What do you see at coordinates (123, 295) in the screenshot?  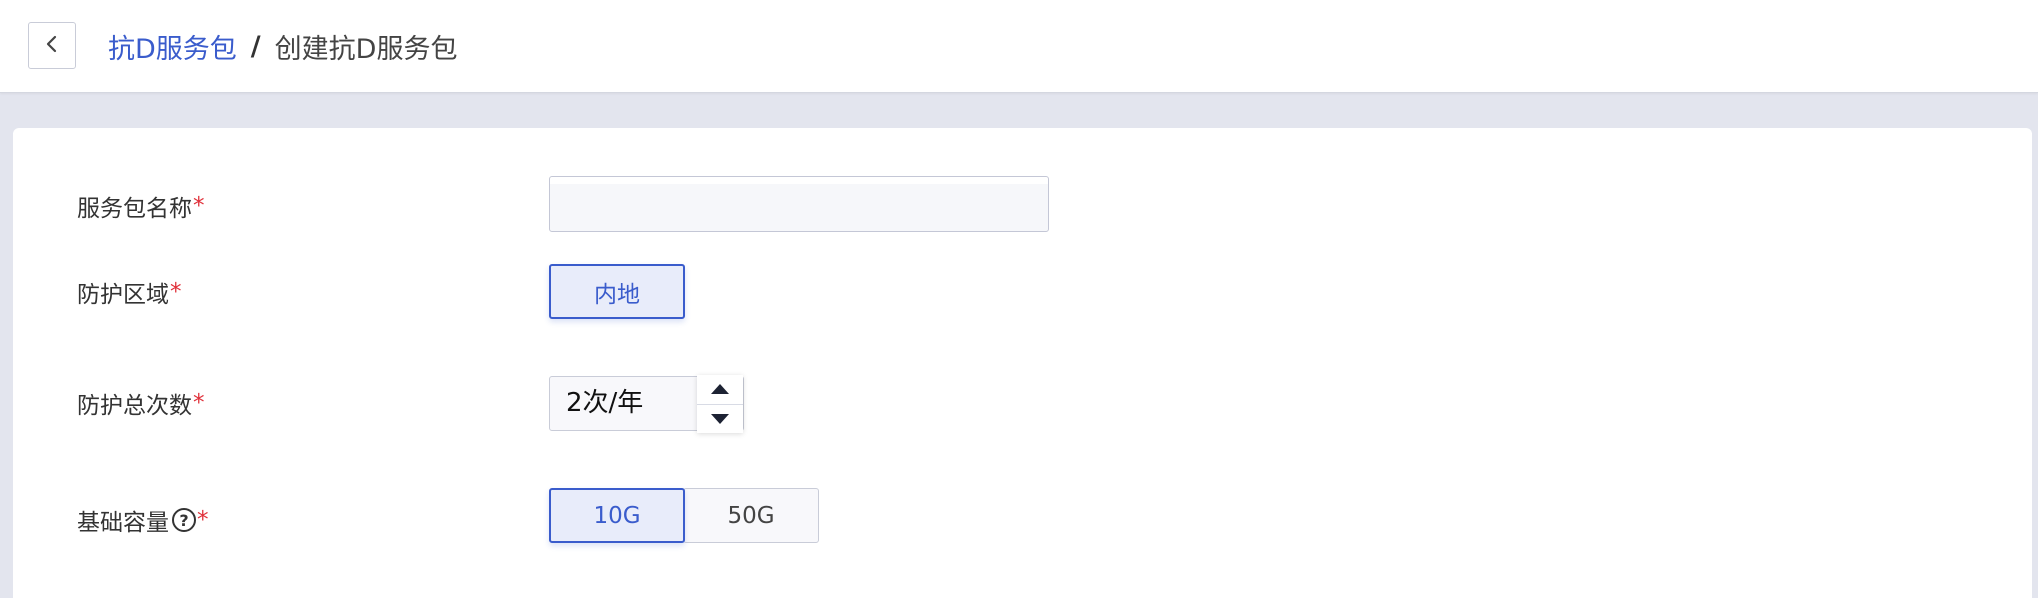 I see `protection-region-label-text: 防护区域` at bounding box center [123, 295].